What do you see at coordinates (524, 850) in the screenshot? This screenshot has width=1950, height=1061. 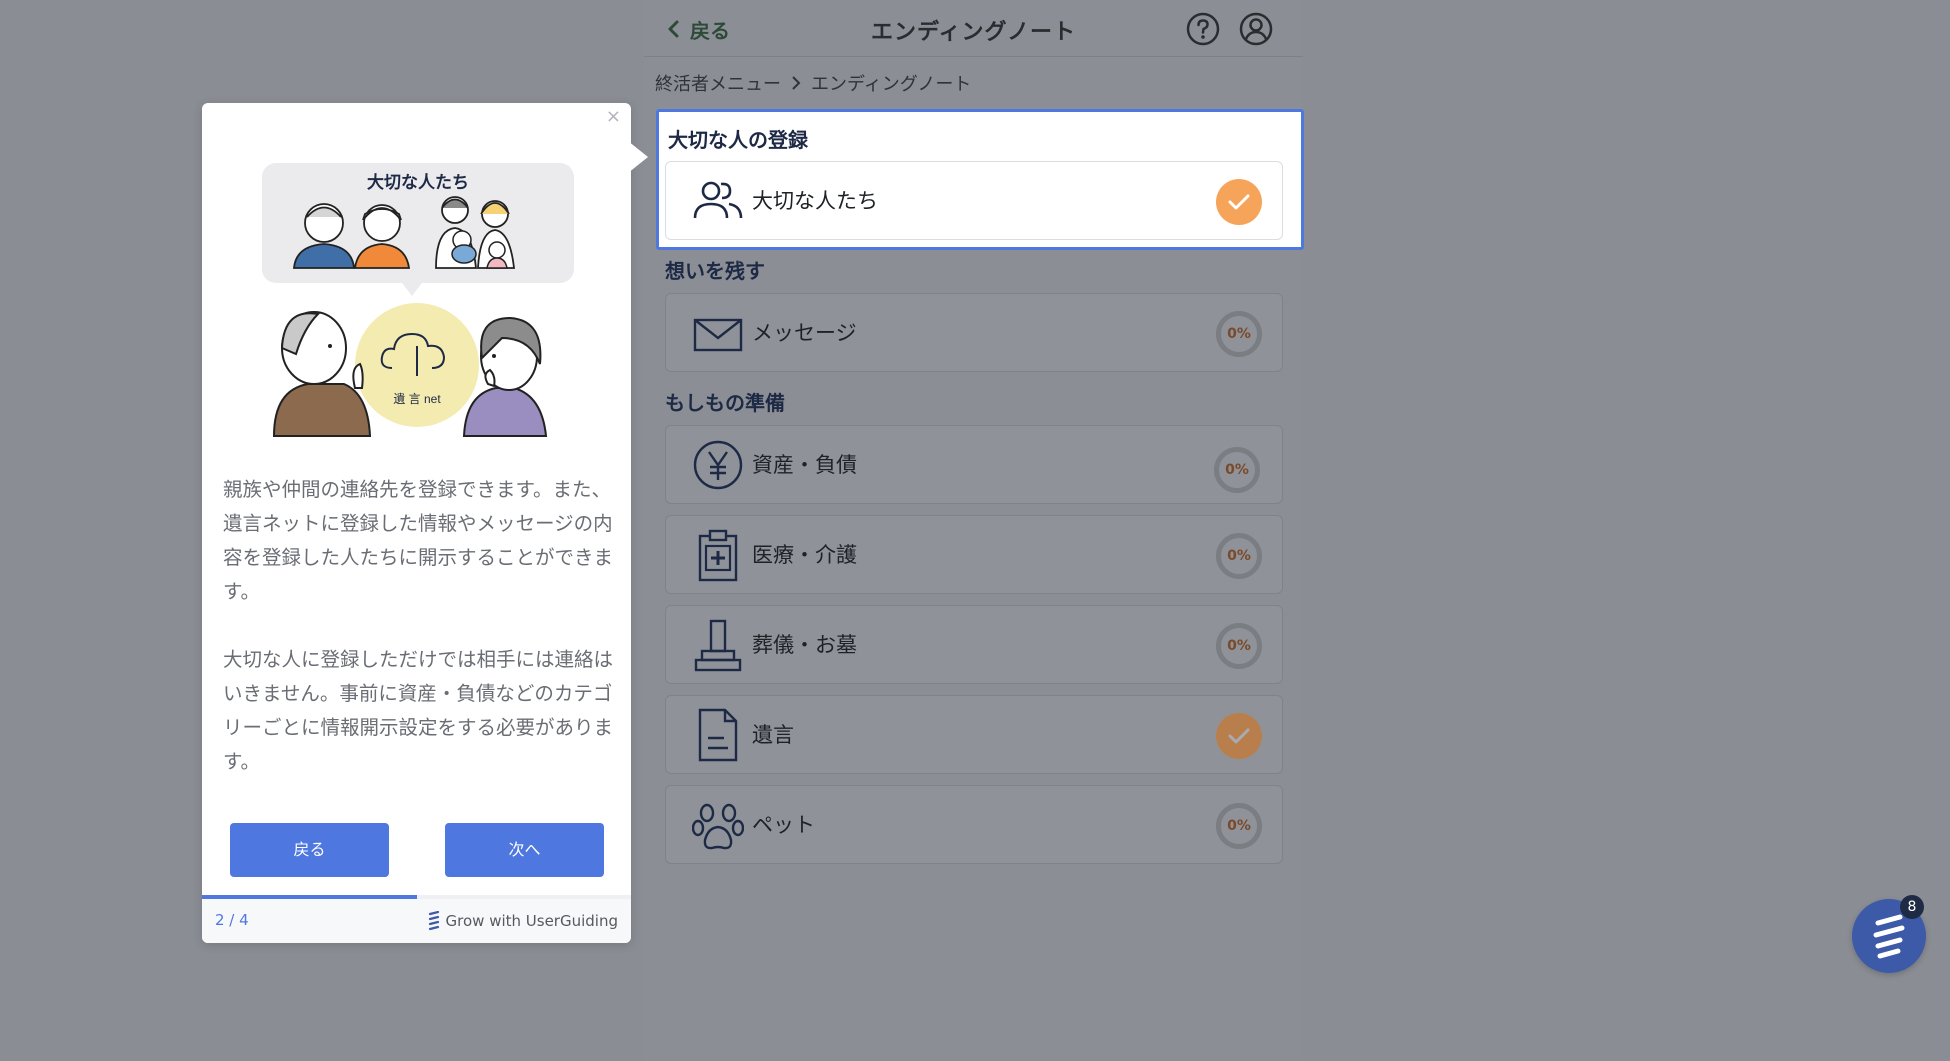 I see `tooltip-next-button: 次へ` at bounding box center [524, 850].